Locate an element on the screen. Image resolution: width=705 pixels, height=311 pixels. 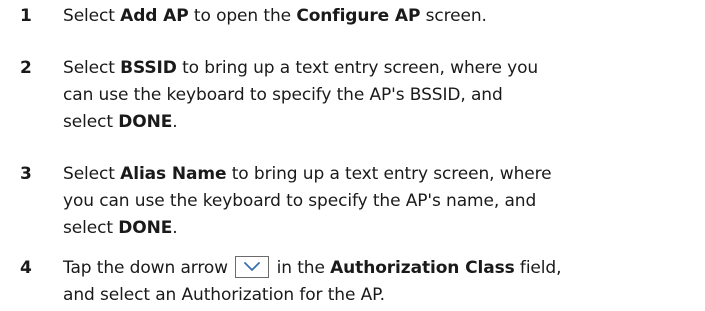
text-run: Tap the down arrow is located at coordinates (148, 268).